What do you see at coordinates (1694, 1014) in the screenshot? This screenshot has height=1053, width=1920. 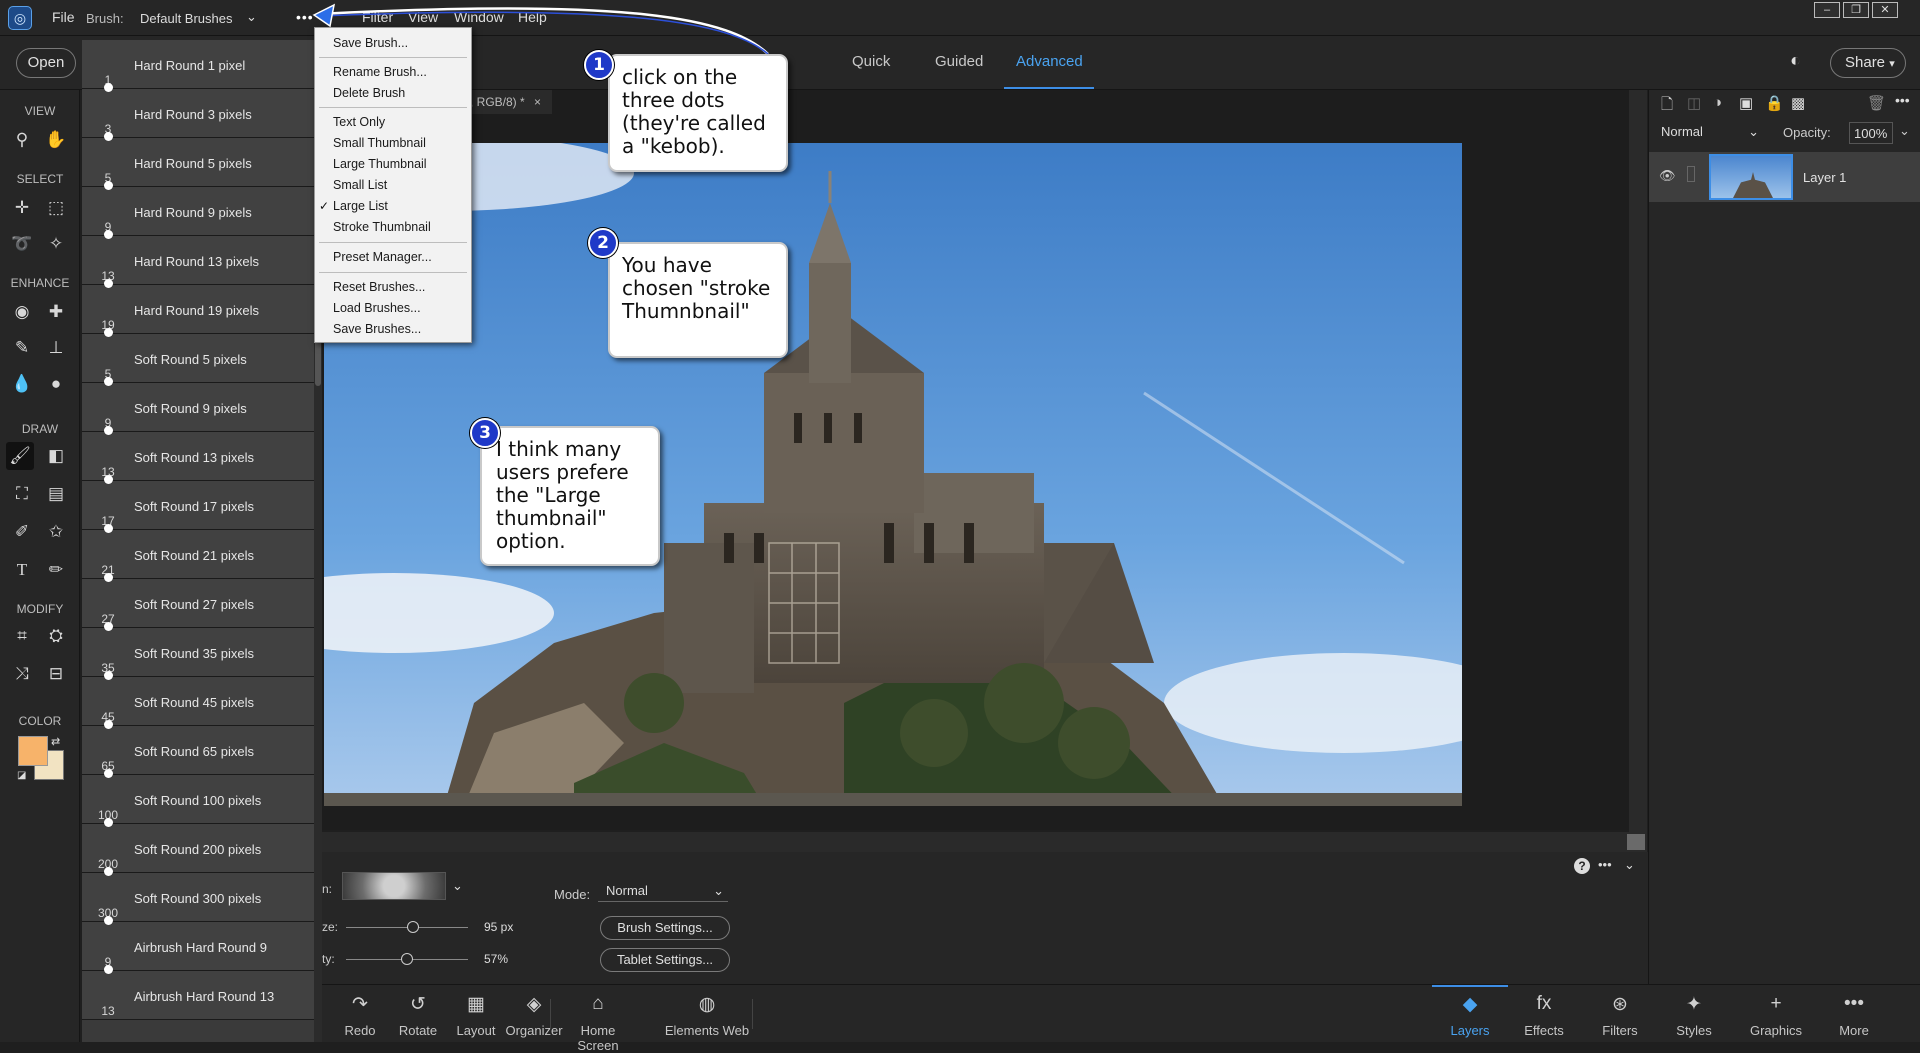 I see `panel-styles-button: ✦ Styles` at bounding box center [1694, 1014].